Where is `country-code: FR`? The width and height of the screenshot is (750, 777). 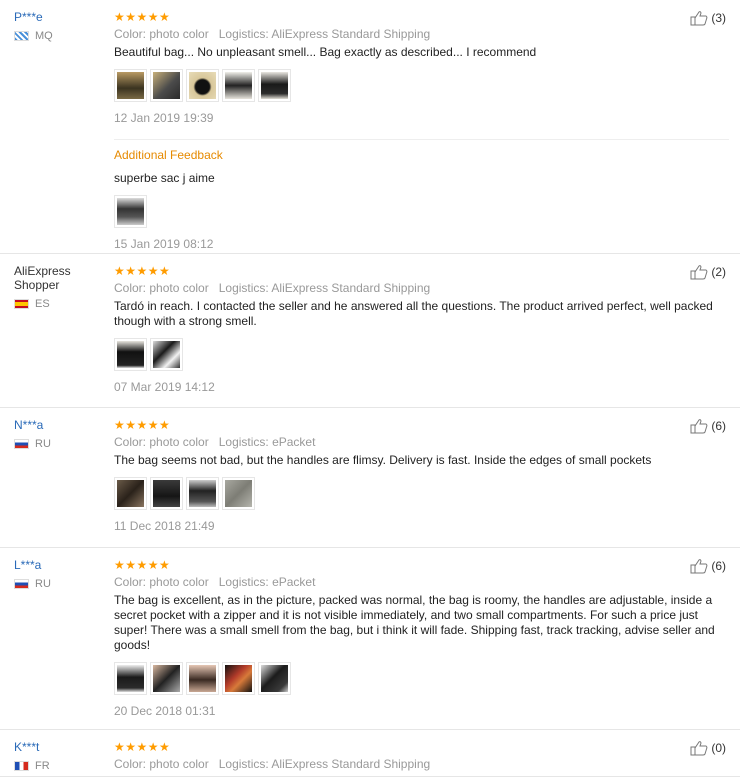 country-code: FR is located at coordinates (42, 766).